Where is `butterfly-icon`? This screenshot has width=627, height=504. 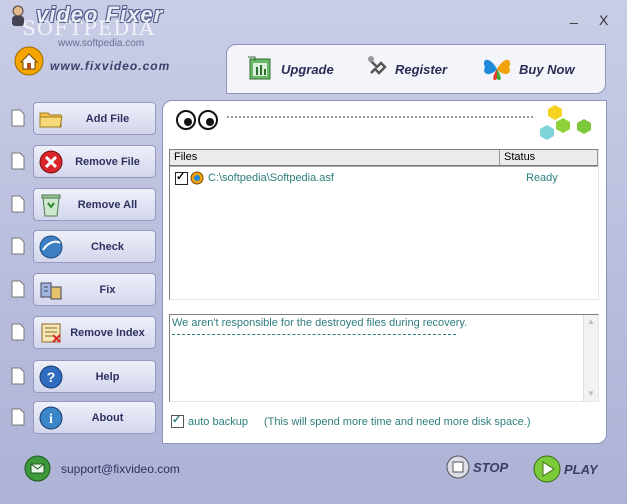 butterfly-icon is located at coordinates (497, 70).